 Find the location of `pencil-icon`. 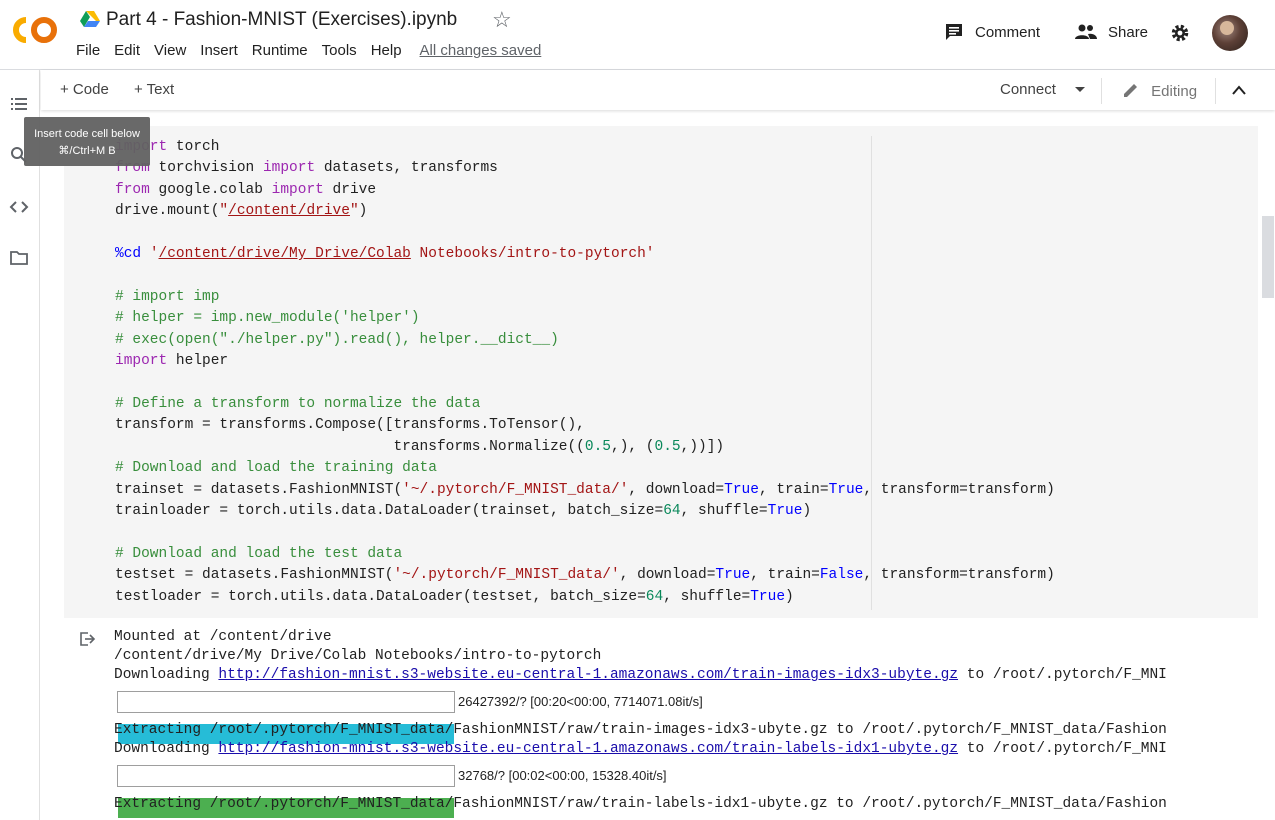

pencil-icon is located at coordinates (1130, 90).